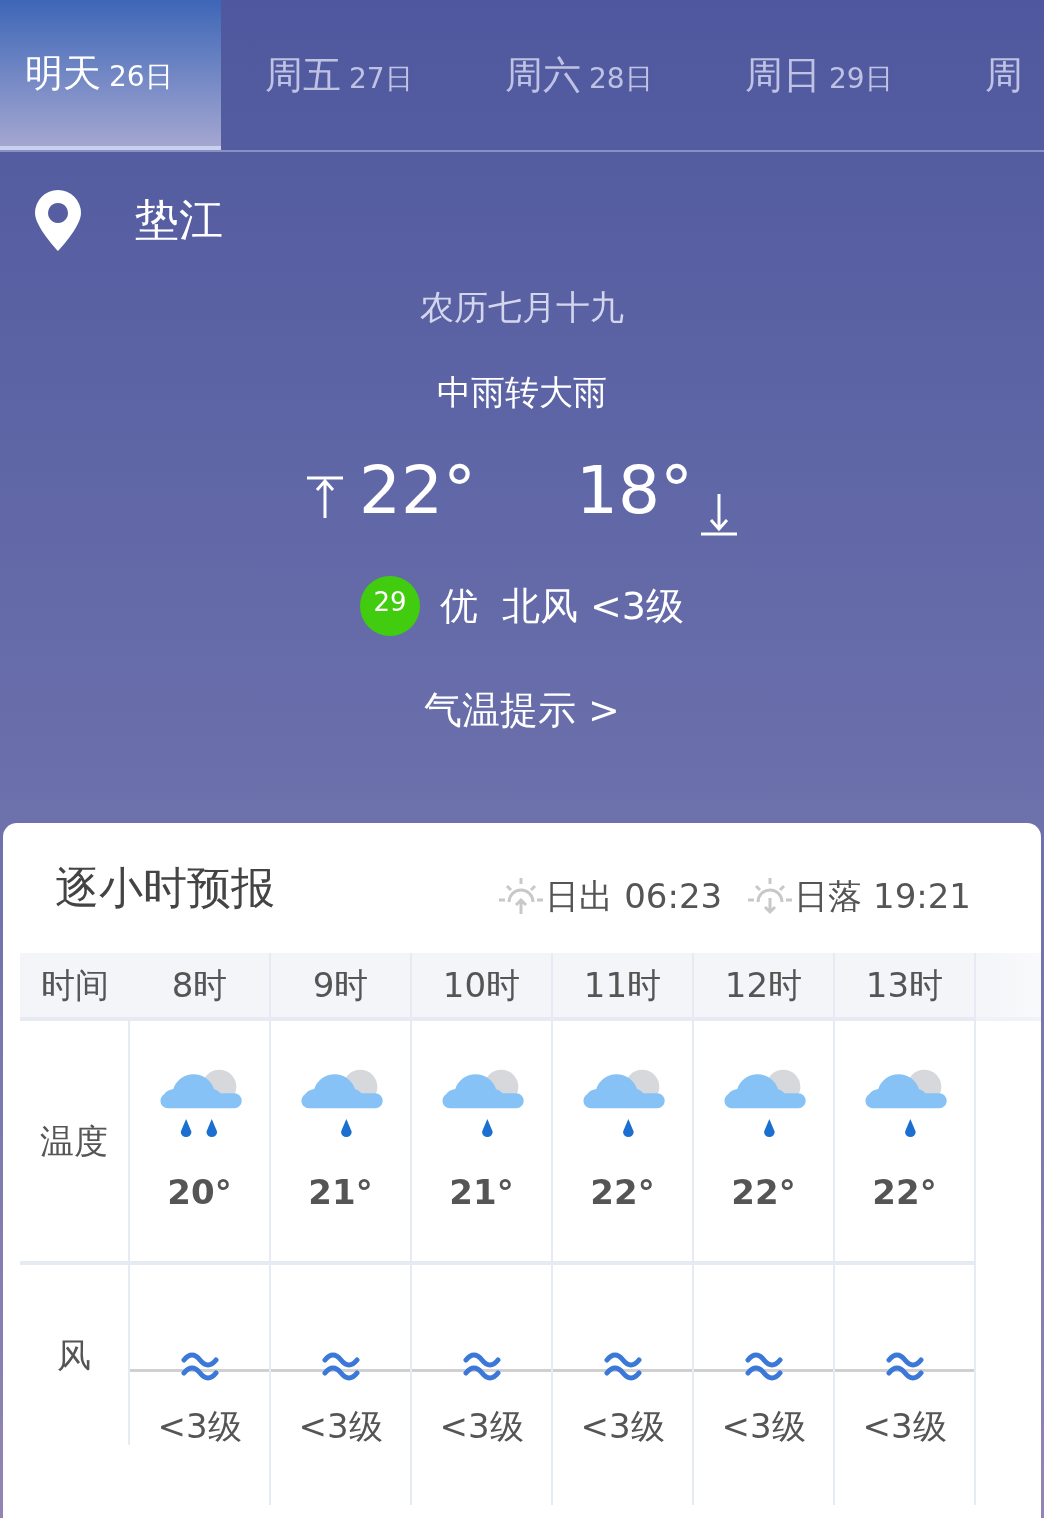  I want to click on wind-info: 北风 <3级, so click(593, 606).